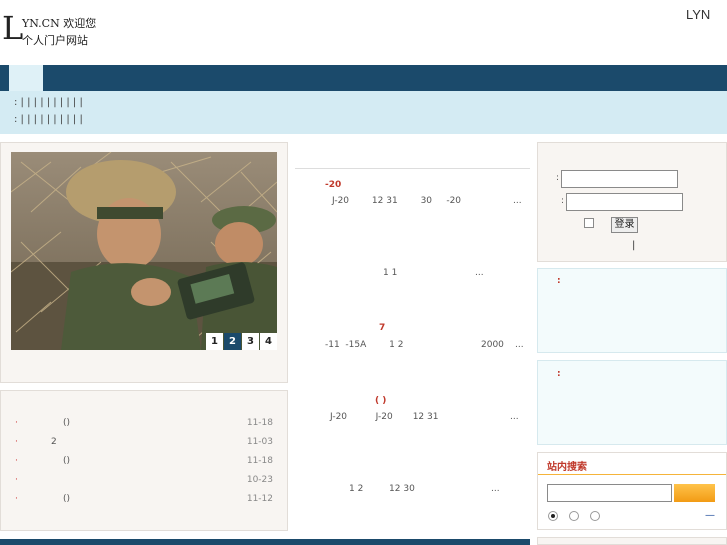 The width and height of the screenshot is (727, 545). Describe the element at coordinates (26, 78) in the screenshot. I see `nav-tab-home` at that location.